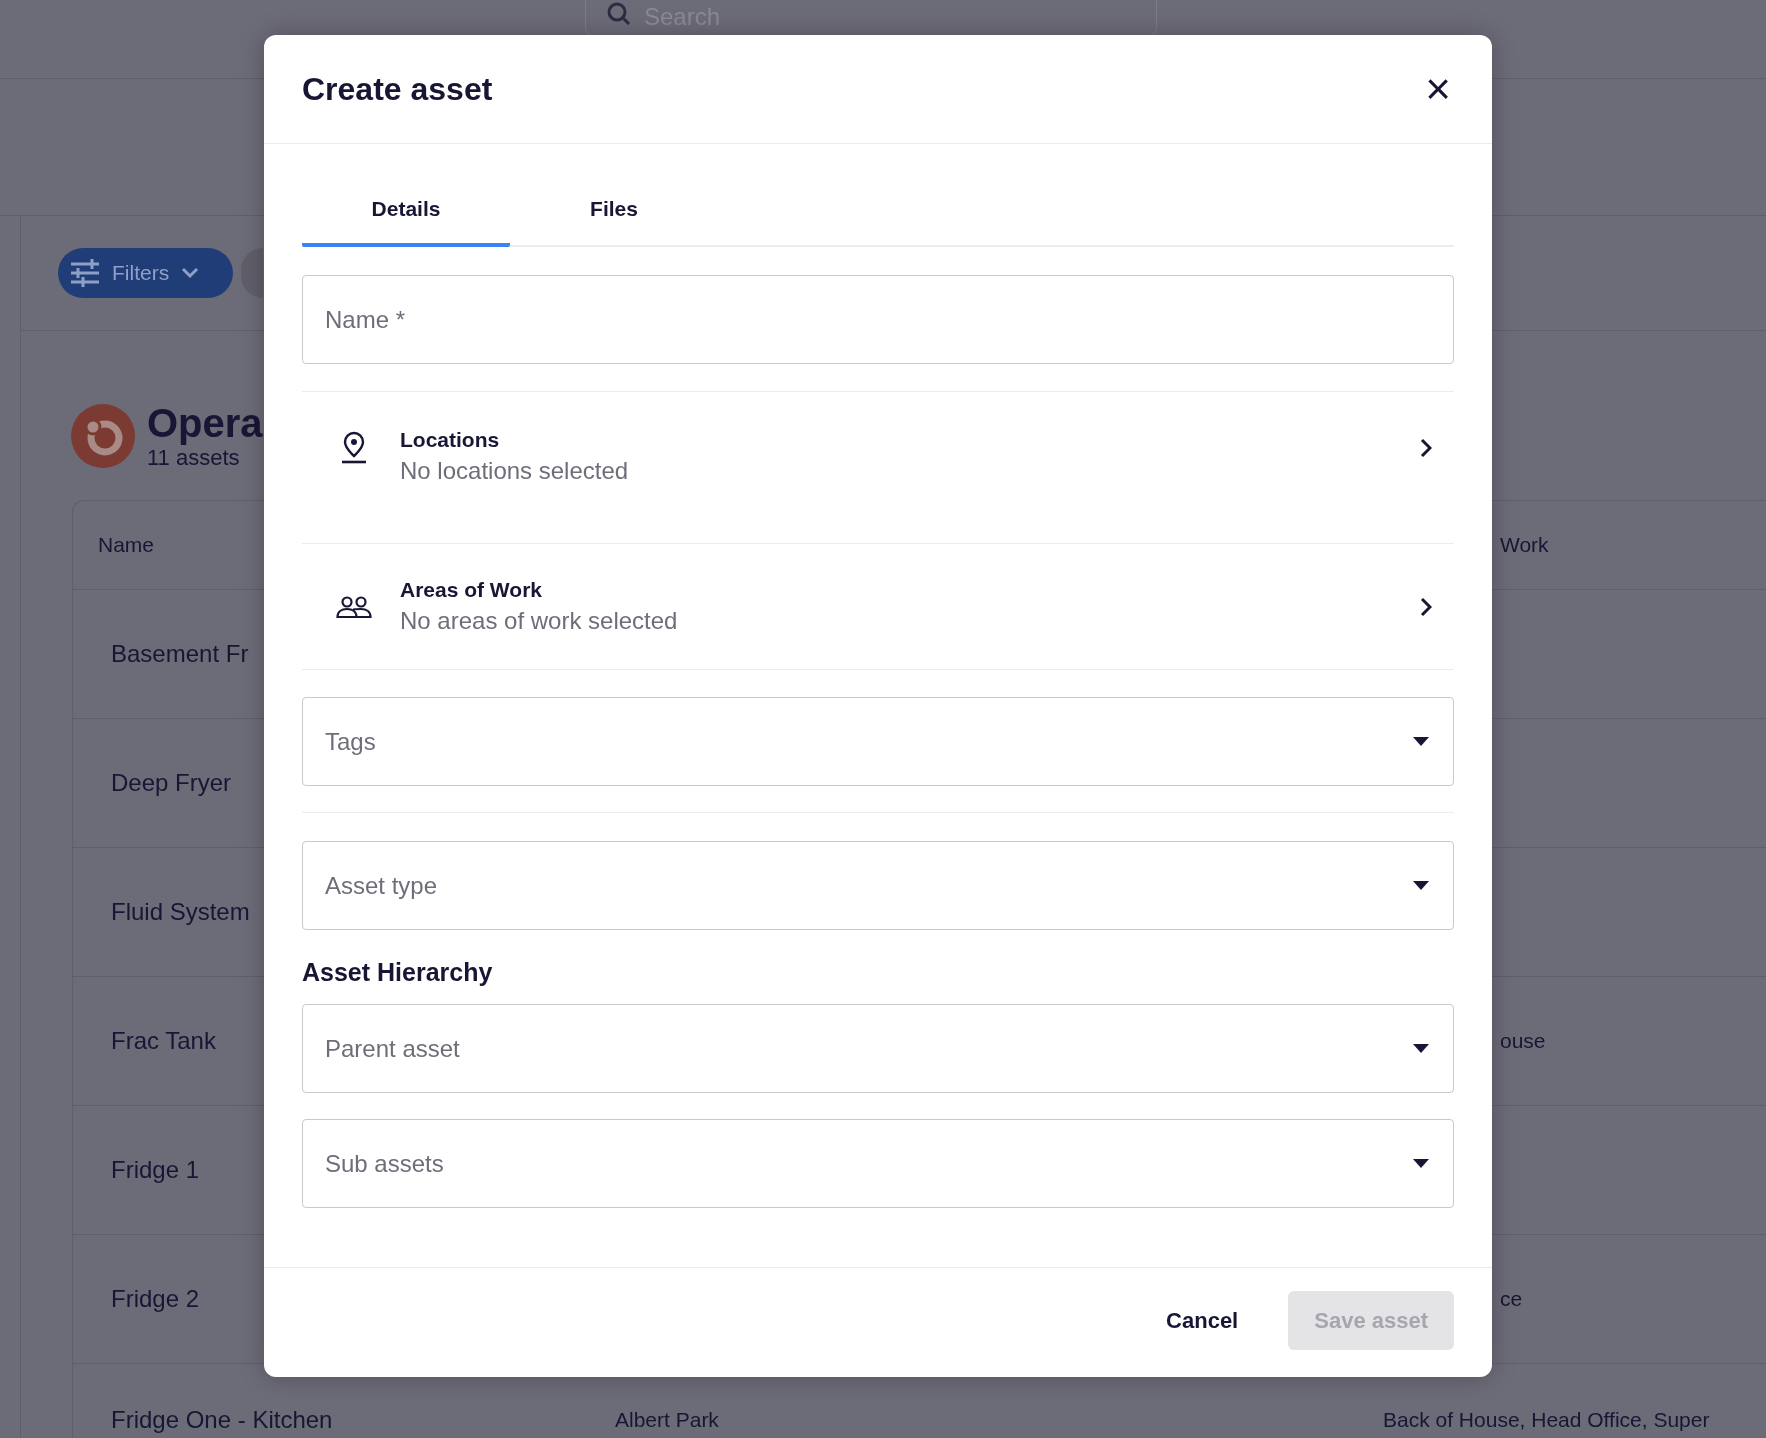 Image resolution: width=1766 pixels, height=1438 pixels. I want to click on name-field: Name *, so click(878, 319).